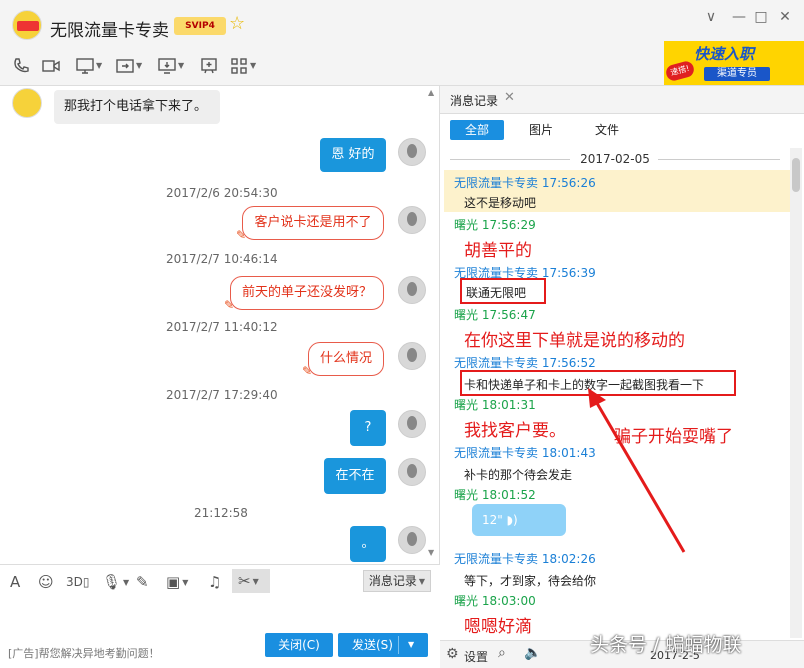 The width and height of the screenshot is (804, 668). Describe the element at coordinates (237, 23) in the screenshot. I see `star-icon: ☆` at that location.